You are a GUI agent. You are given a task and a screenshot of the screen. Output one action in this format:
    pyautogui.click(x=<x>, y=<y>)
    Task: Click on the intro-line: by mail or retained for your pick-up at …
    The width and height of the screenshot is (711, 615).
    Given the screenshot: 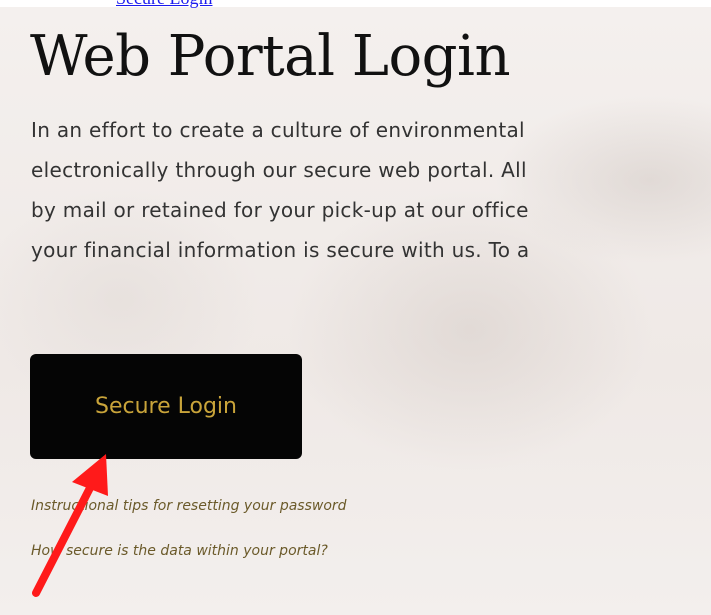 What is the action you would take?
    pyautogui.click(x=280, y=210)
    